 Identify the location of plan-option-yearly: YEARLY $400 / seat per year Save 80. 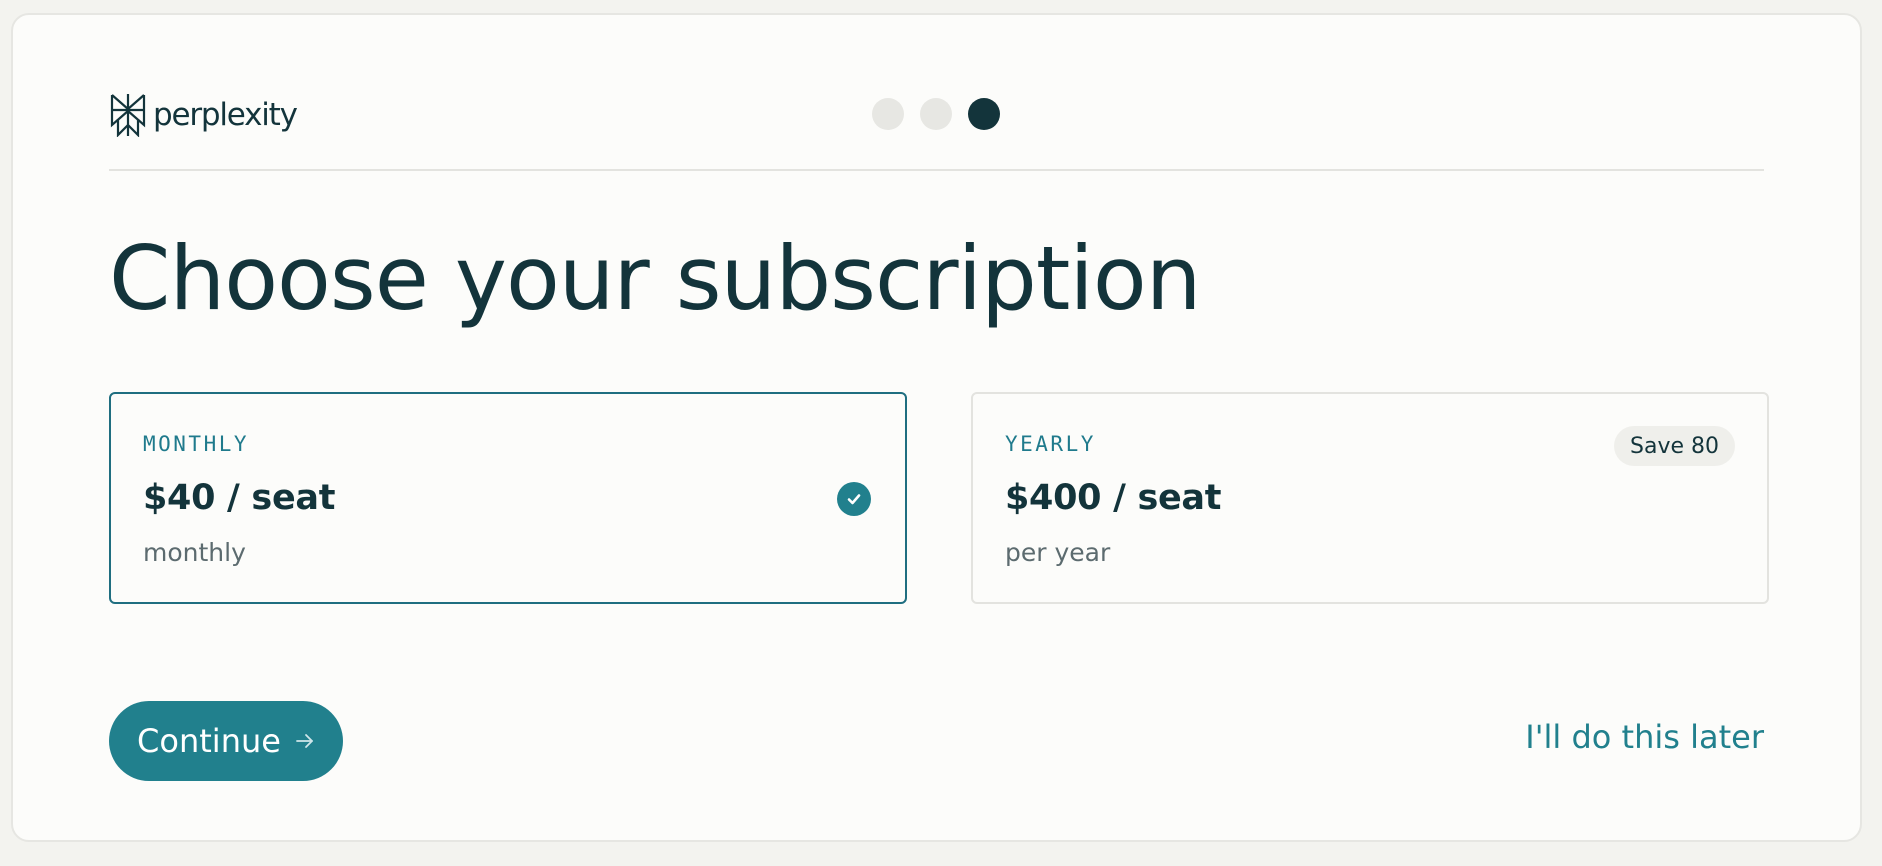
(1370, 498).